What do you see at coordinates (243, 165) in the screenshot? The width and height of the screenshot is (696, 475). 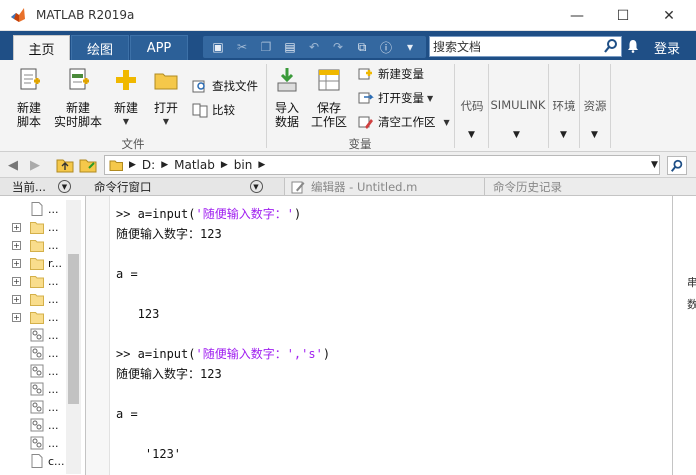 I see `path-segment: bin` at bounding box center [243, 165].